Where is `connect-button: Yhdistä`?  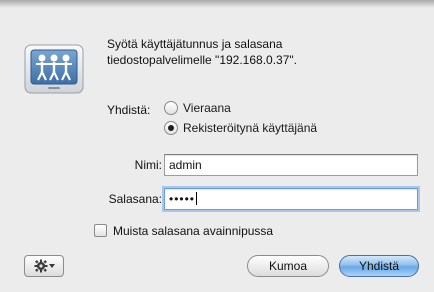
connect-button: Yhdistä is located at coordinates (379, 266).